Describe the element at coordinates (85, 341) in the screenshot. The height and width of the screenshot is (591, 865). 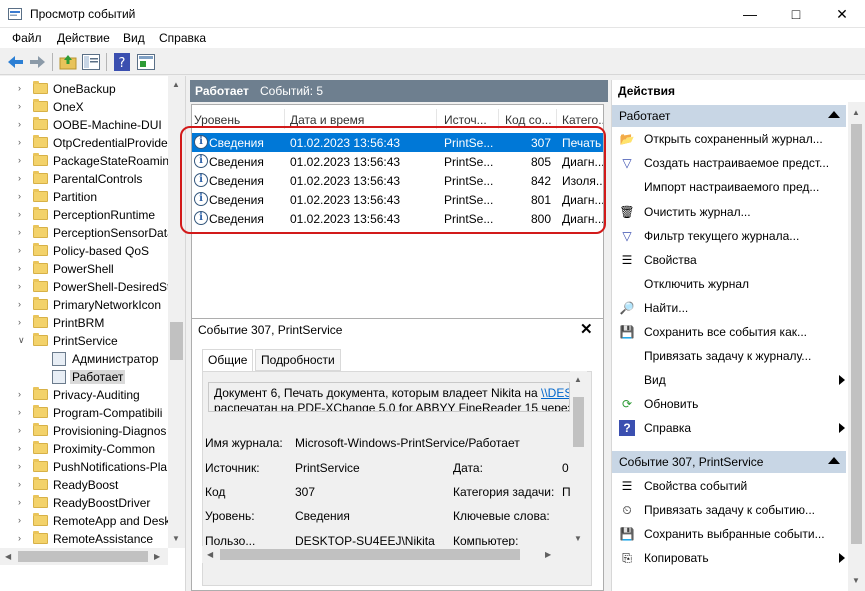
I see `tree-item: ∨ PrintService` at that location.